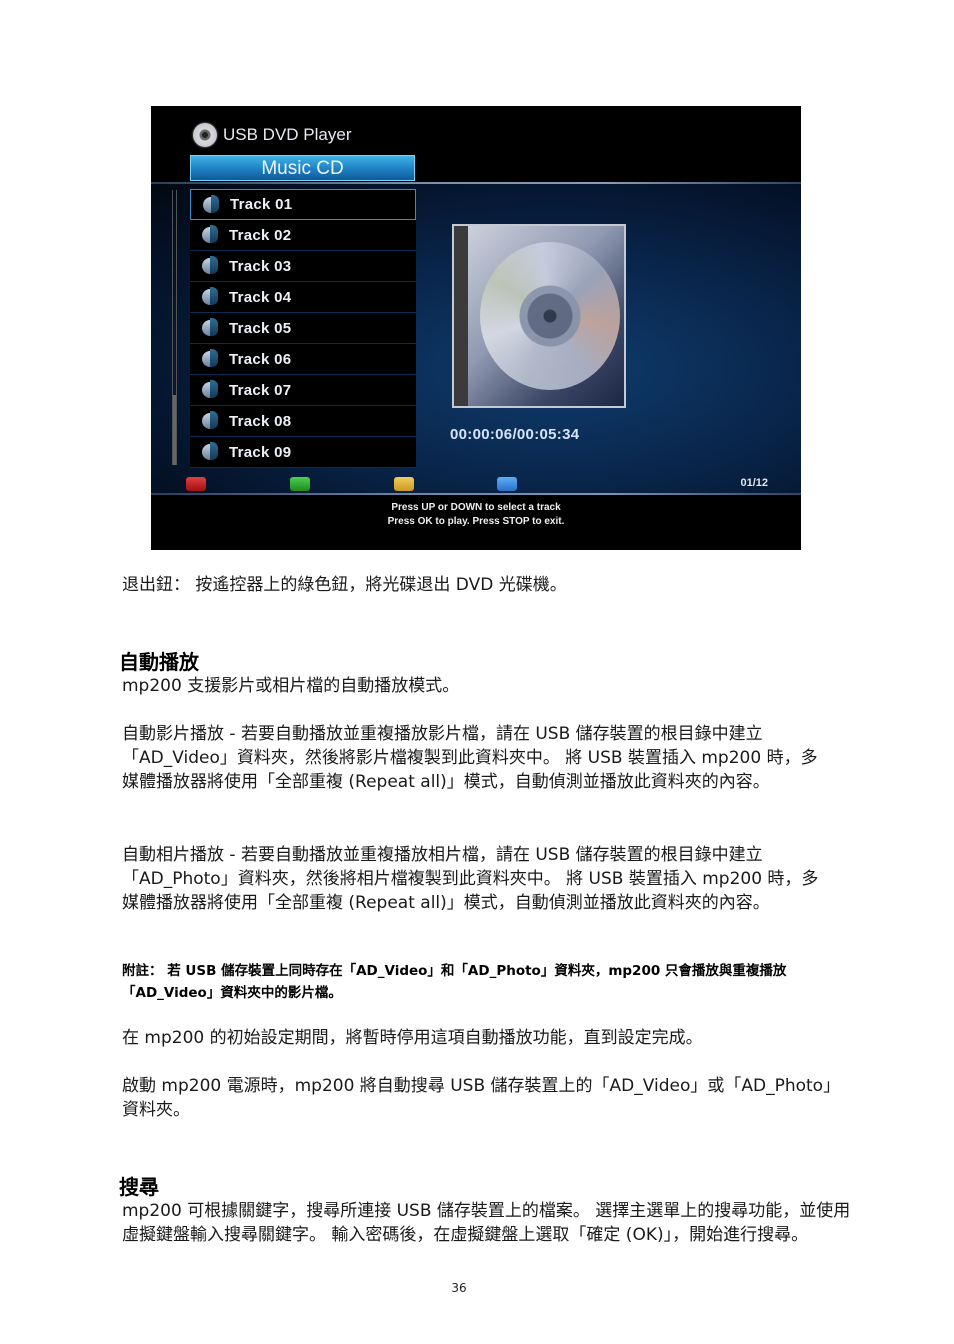  I want to click on scrollbar-thumb, so click(174, 430).